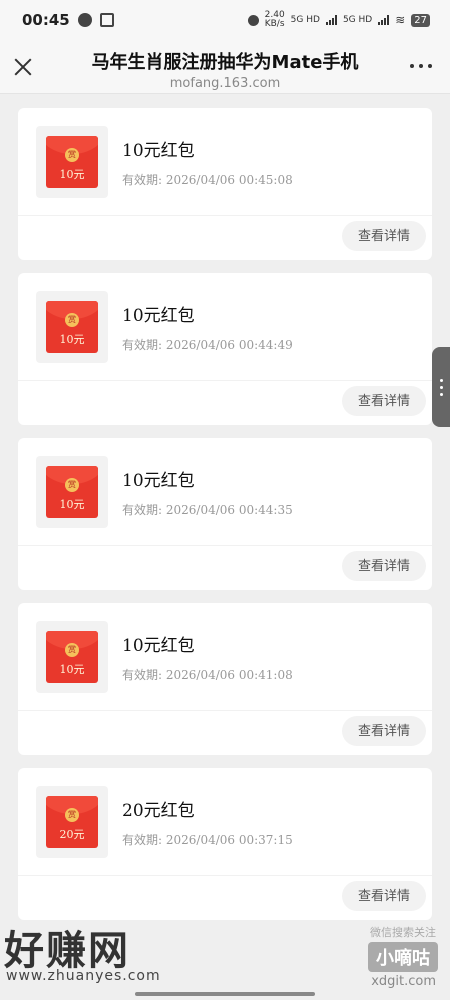 The height and width of the screenshot is (1000, 450). What do you see at coordinates (441, 387) in the screenshot?
I see `floating-menu-handle` at bounding box center [441, 387].